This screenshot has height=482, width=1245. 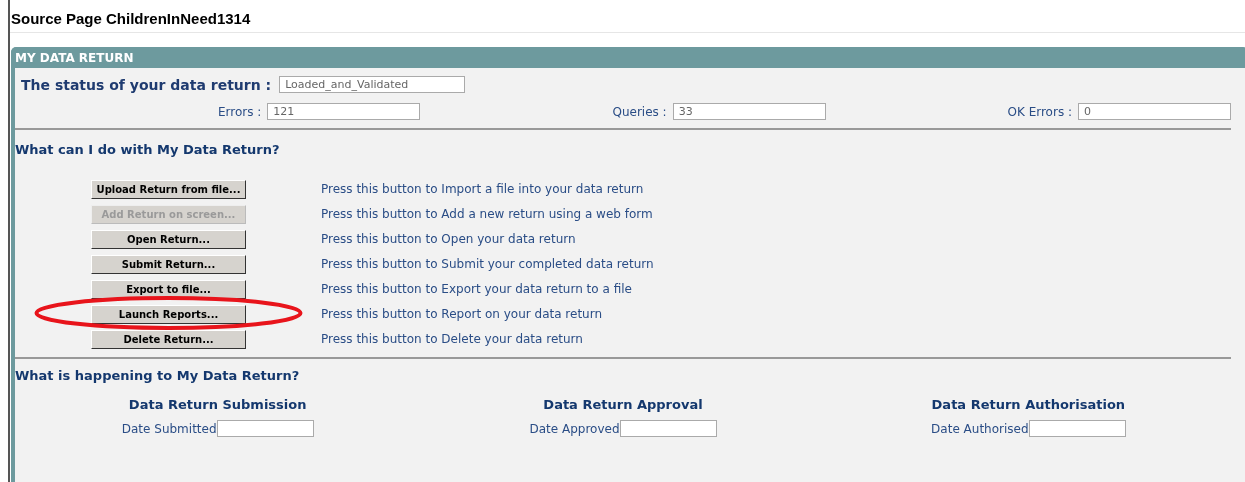 What do you see at coordinates (1039, 111) in the screenshot?
I see `count-label: OK Errors :` at bounding box center [1039, 111].